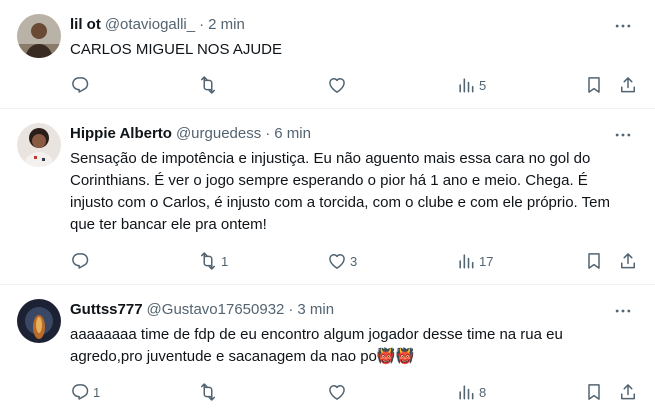 The height and width of the screenshot is (417, 655). What do you see at coordinates (121, 133) in the screenshot?
I see `display-name: Hippie Alberto` at bounding box center [121, 133].